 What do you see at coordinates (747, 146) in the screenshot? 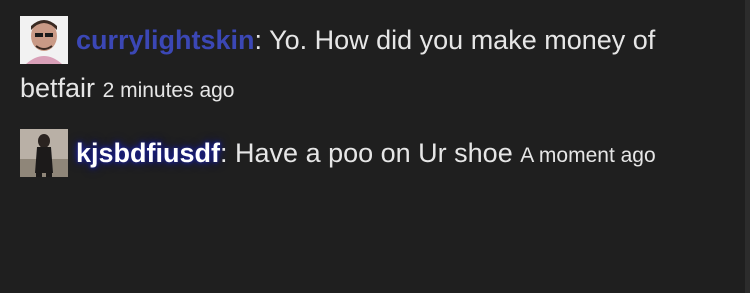
I see `scroll-edge` at bounding box center [747, 146].